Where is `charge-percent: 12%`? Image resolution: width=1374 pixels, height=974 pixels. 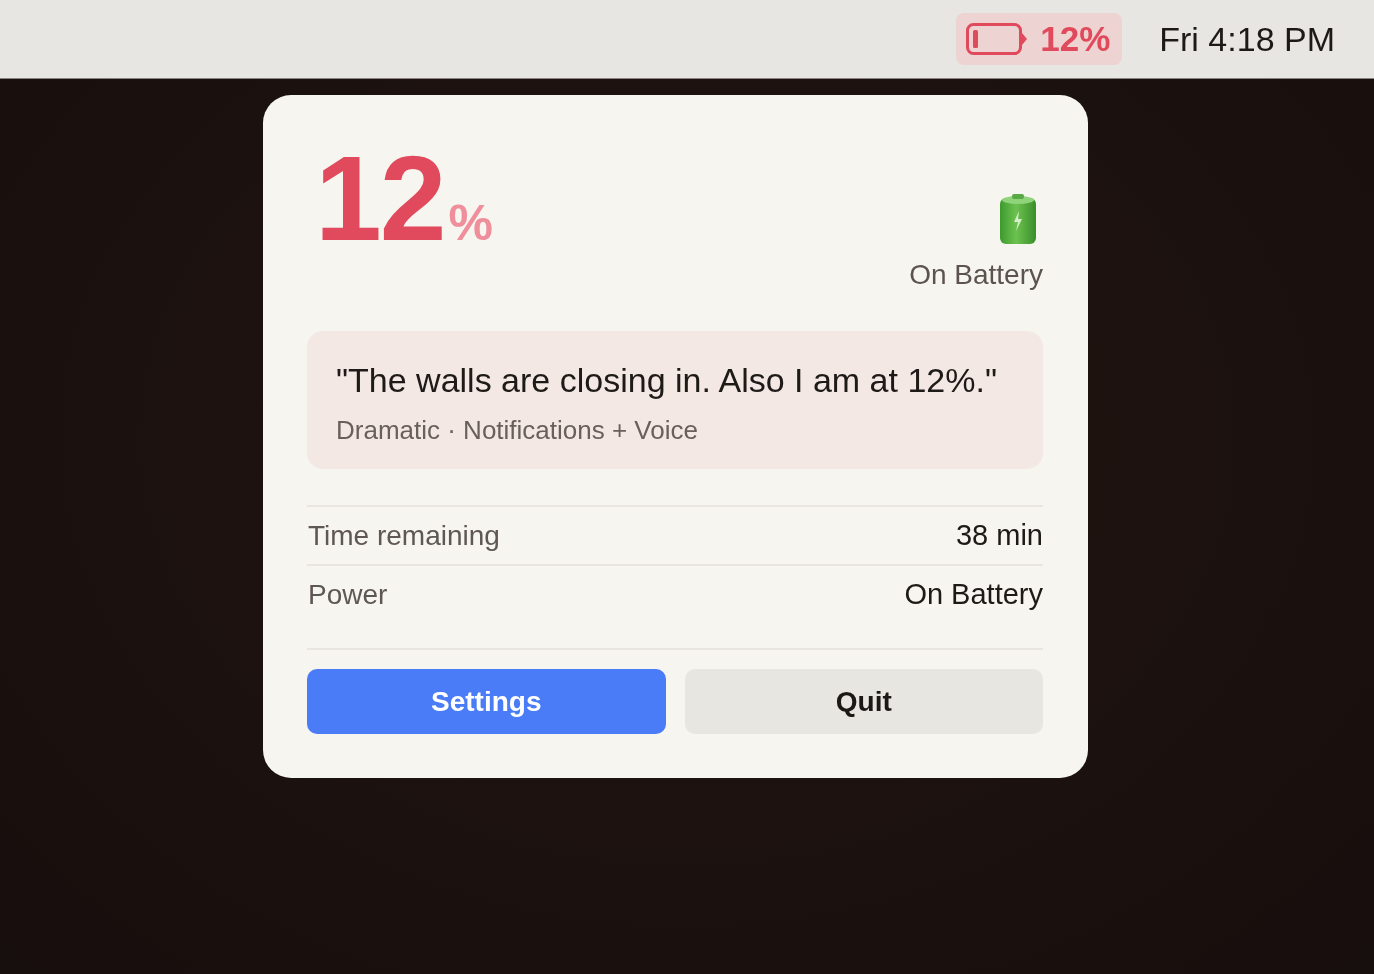 charge-percent: 12% is located at coordinates (404, 198).